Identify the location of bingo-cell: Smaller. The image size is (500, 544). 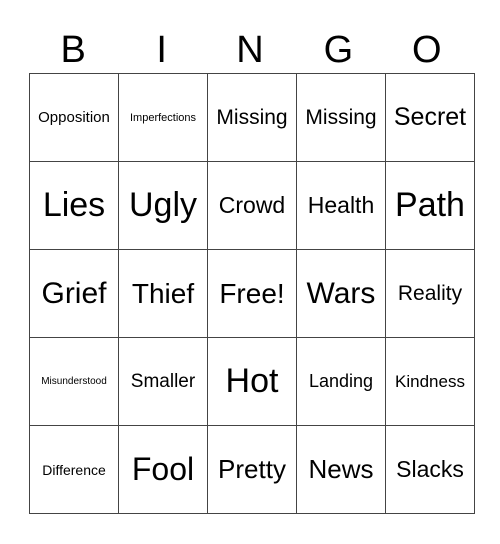
(163, 381).